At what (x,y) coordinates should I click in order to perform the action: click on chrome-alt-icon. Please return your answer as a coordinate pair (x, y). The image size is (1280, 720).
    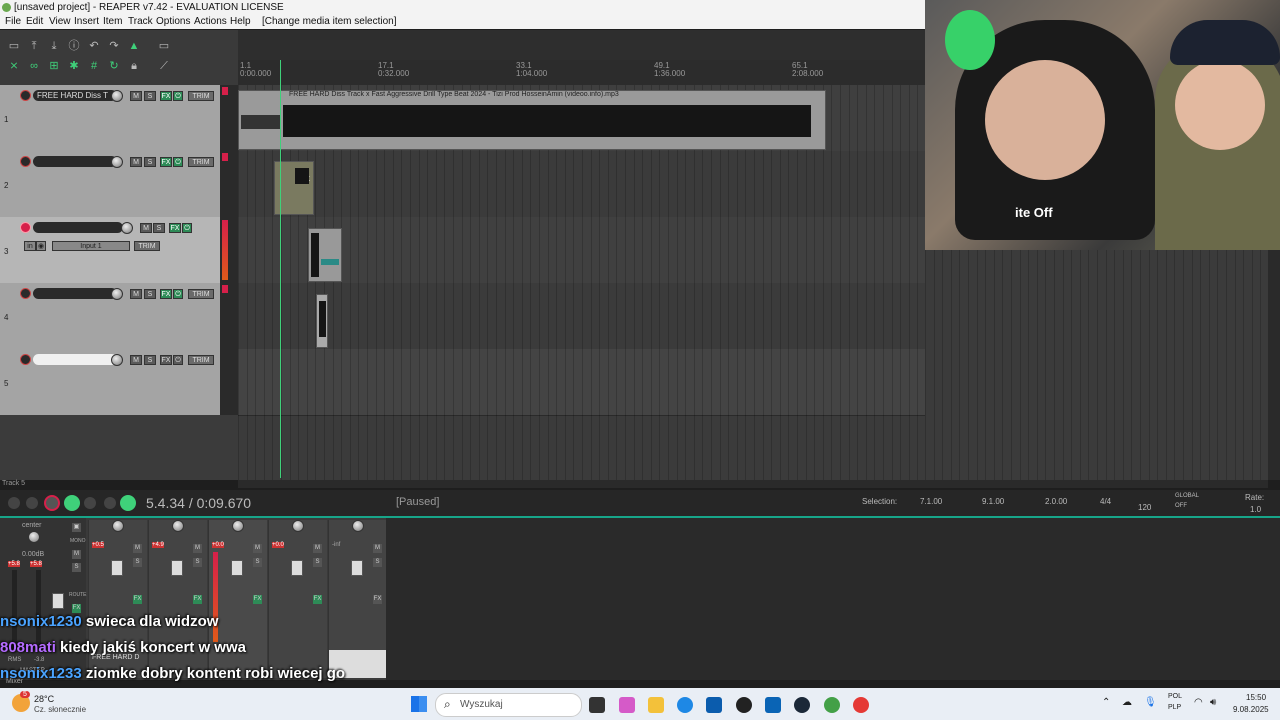
    Looking at the image, I should click on (861, 705).